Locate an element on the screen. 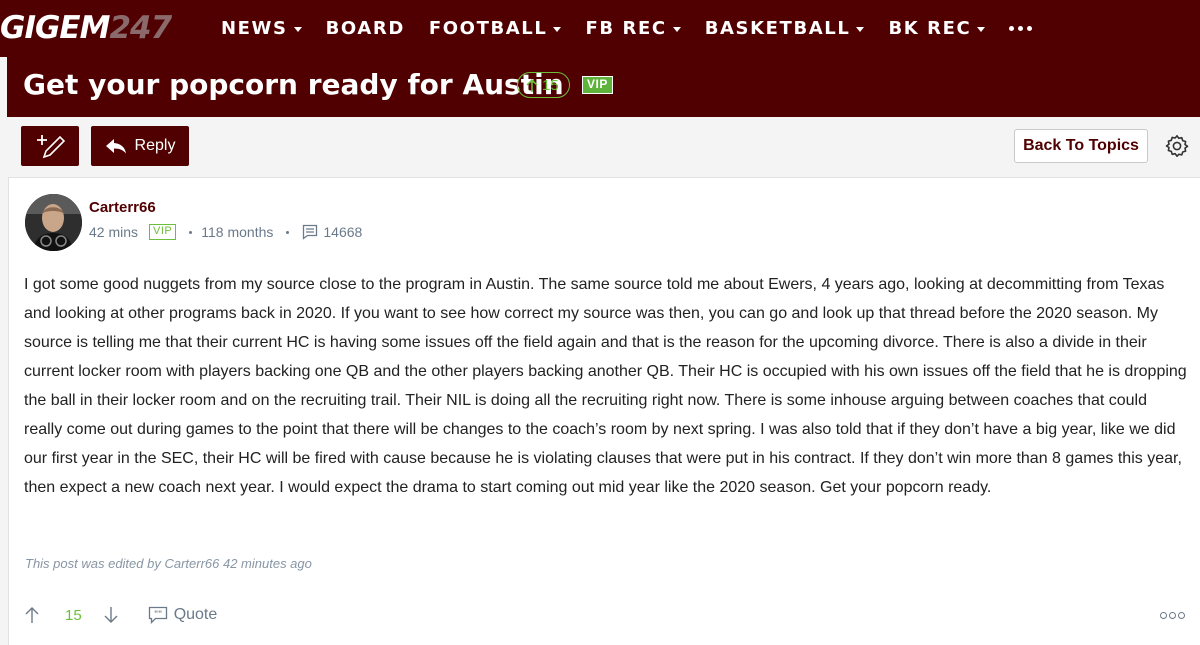 The height and width of the screenshot is (645, 1200). vote-count: 15 is located at coordinates (73, 615).